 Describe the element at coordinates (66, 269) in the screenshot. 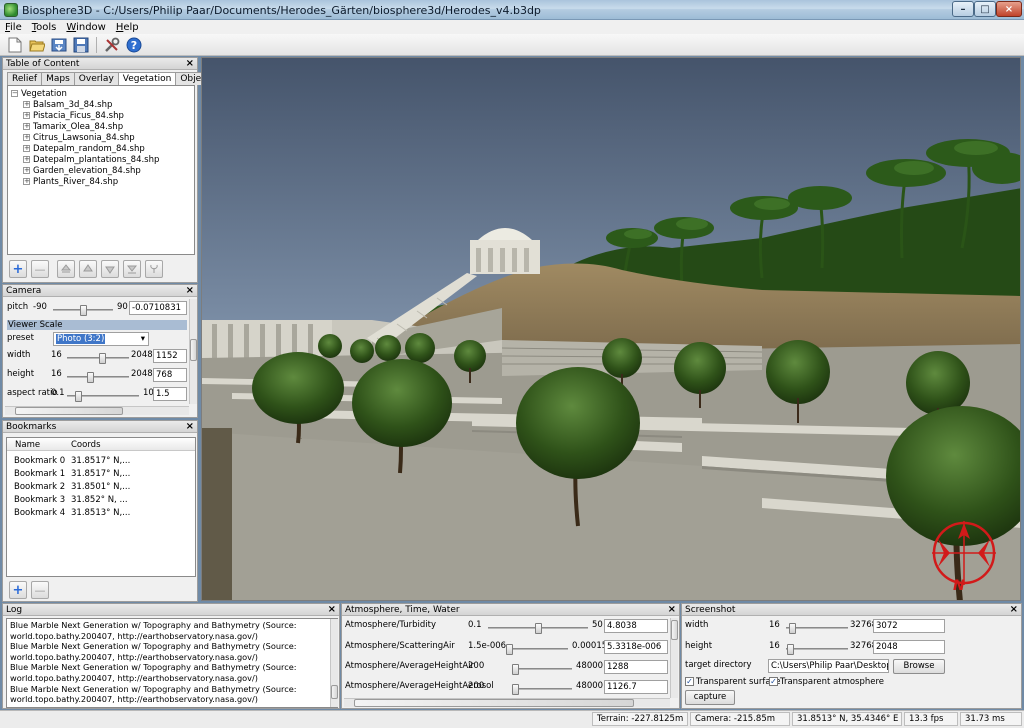

I see `move-top-button` at that location.